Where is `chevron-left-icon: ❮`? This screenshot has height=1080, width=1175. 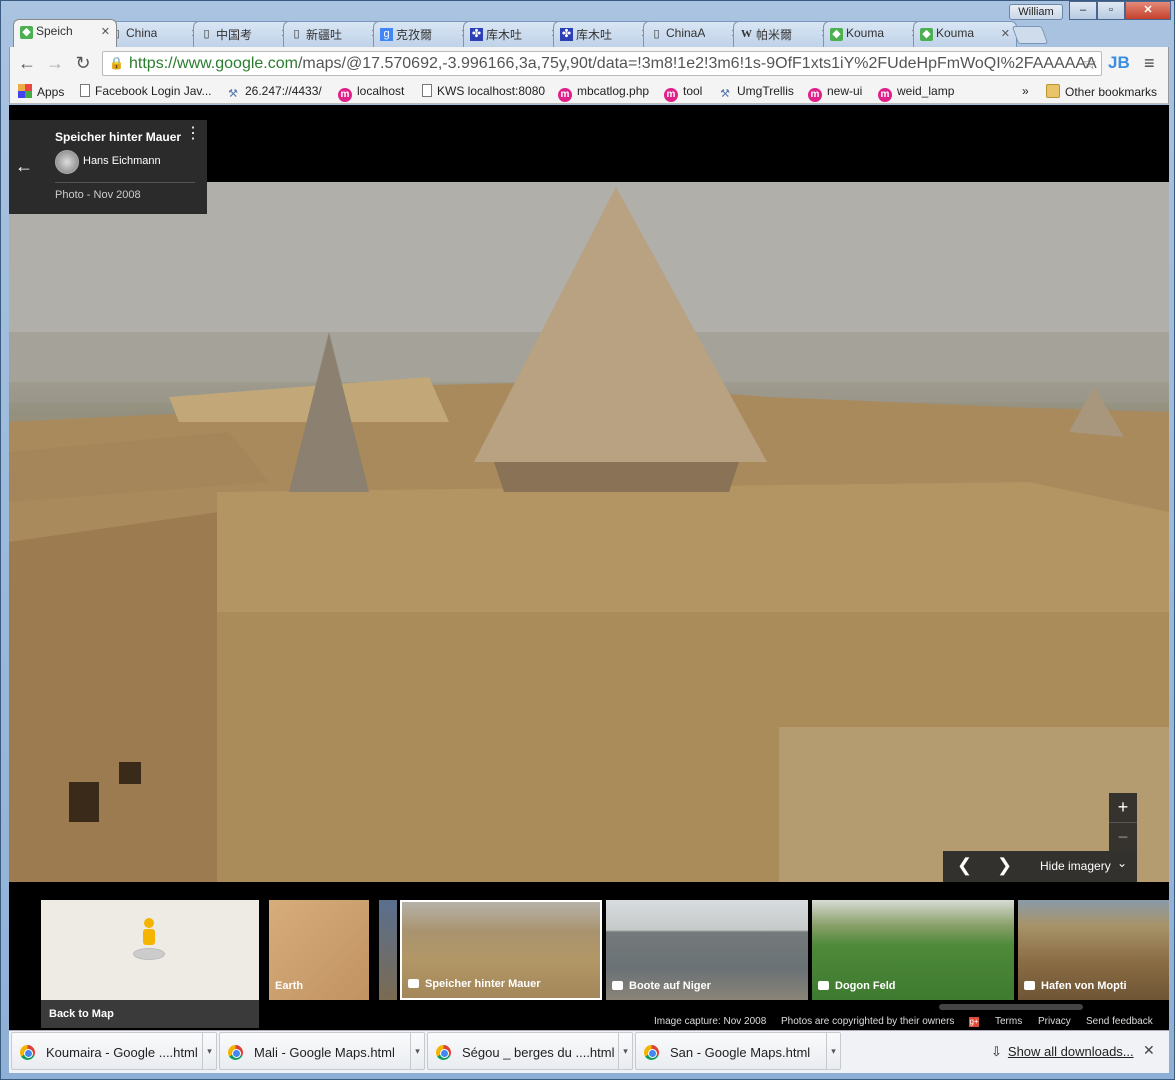 chevron-left-icon: ❮ is located at coordinates (964, 865).